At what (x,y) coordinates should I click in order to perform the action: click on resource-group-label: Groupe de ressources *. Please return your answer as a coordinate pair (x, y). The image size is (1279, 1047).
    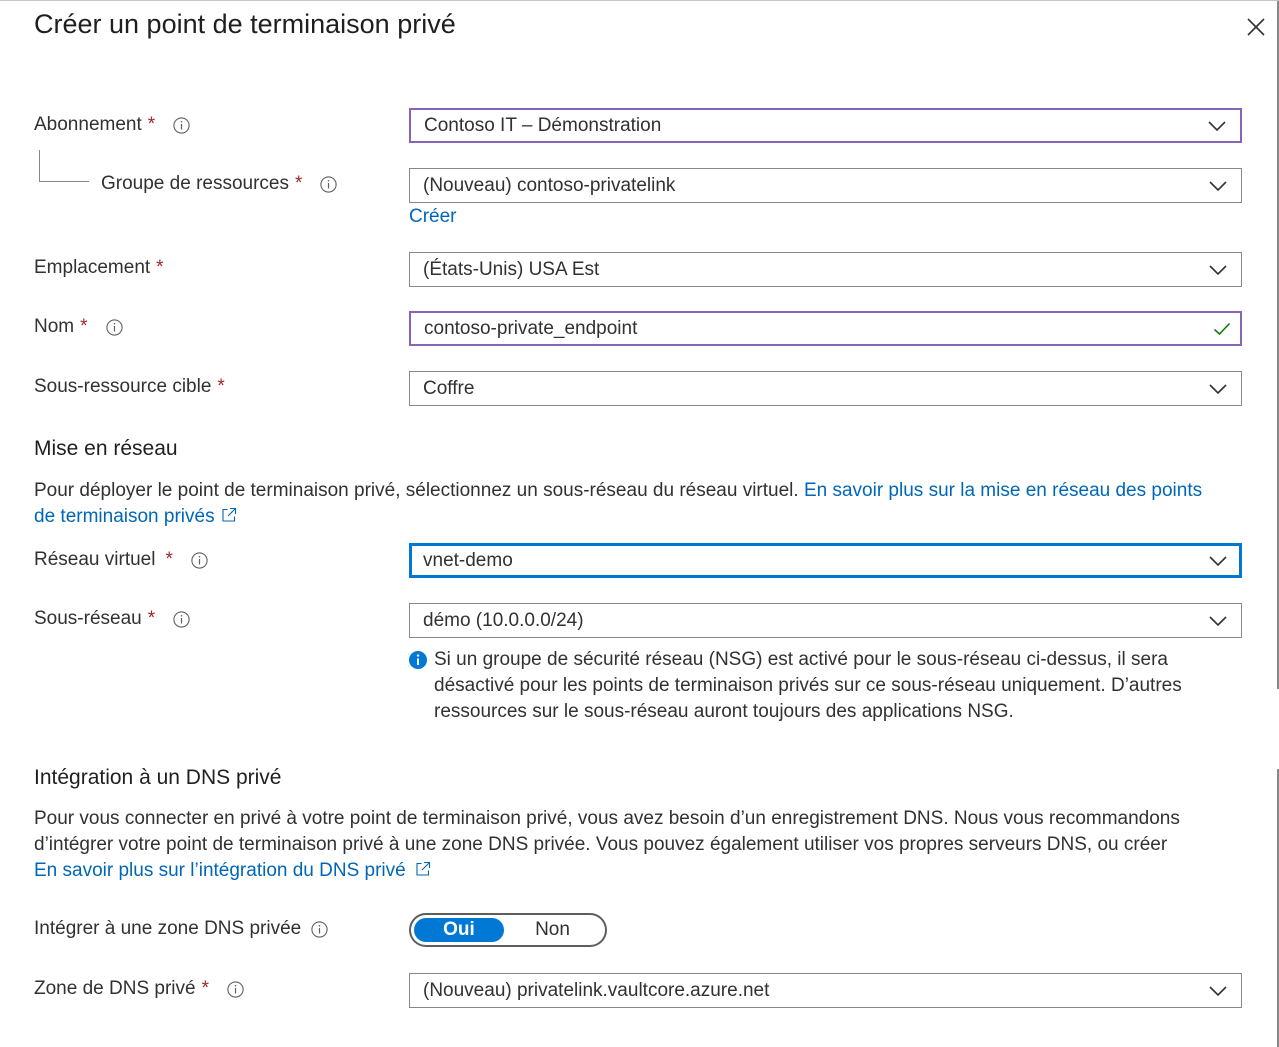
    Looking at the image, I should click on (219, 184).